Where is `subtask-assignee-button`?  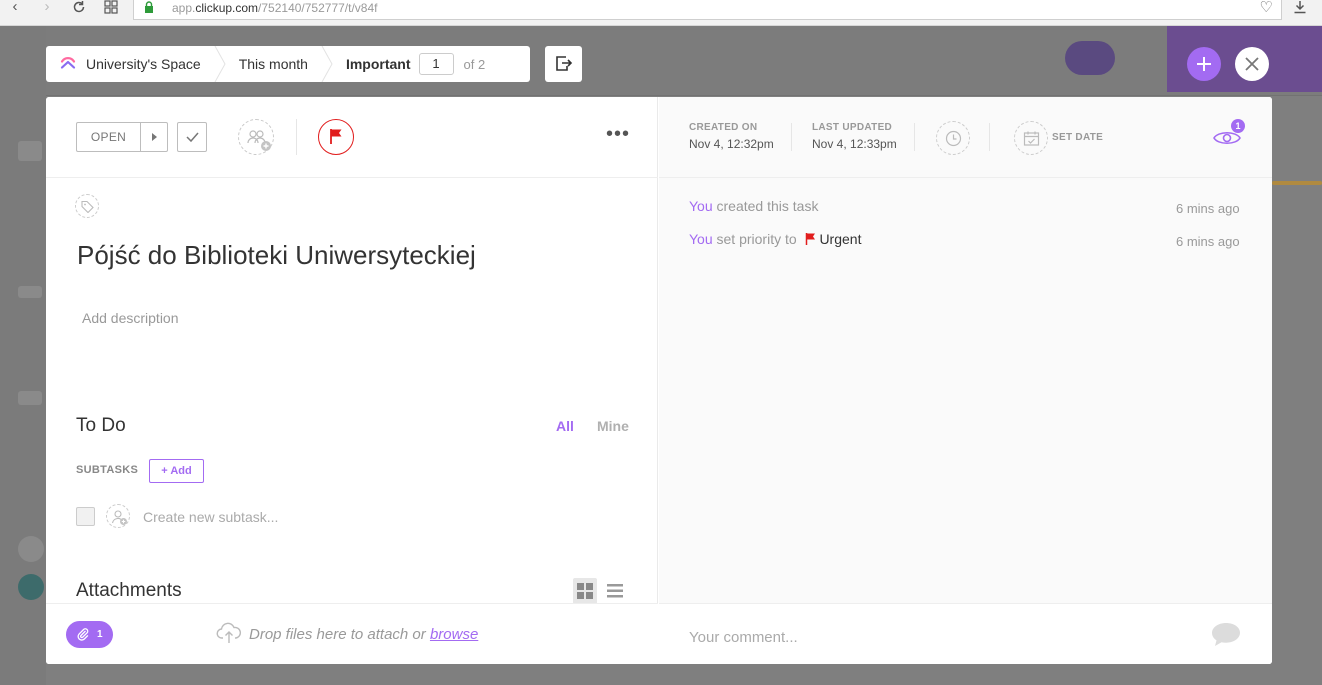
subtask-assignee-button is located at coordinates (118, 516).